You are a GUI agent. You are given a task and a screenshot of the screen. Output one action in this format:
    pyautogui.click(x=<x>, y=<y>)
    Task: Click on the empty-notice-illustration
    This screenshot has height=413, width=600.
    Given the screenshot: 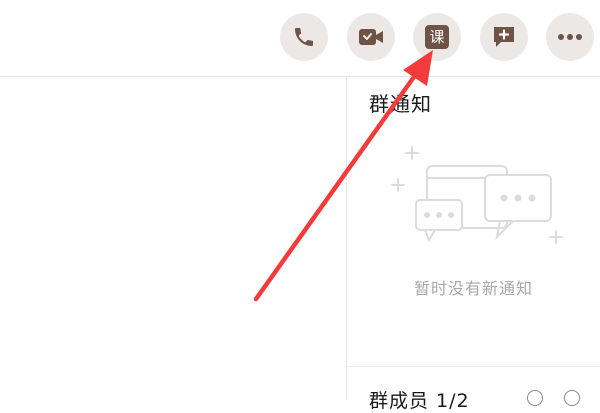 What is the action you would take?
    pyautogui.click(x=477, y=195)
    